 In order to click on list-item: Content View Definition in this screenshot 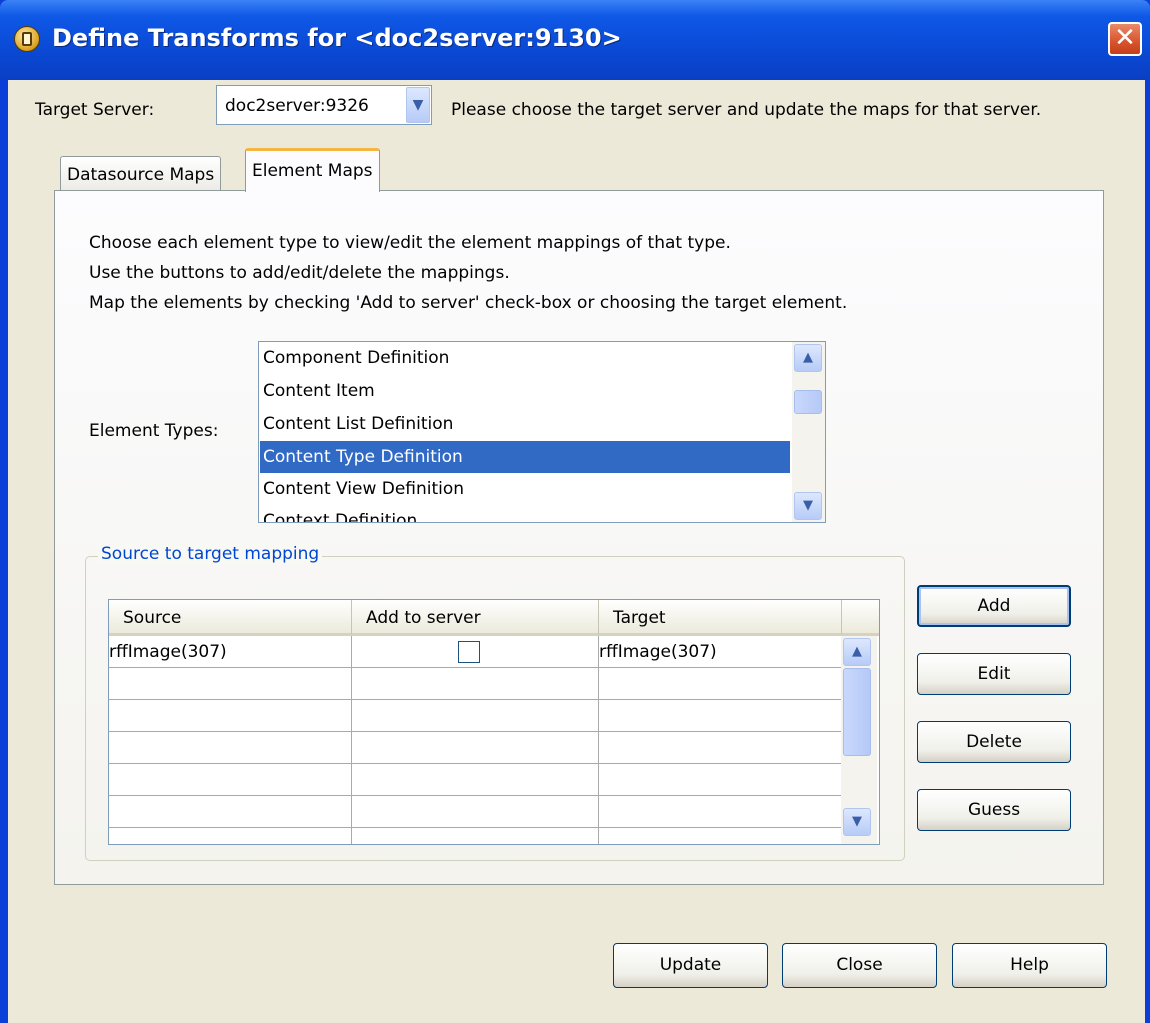, I will do `click(525, 489)`.